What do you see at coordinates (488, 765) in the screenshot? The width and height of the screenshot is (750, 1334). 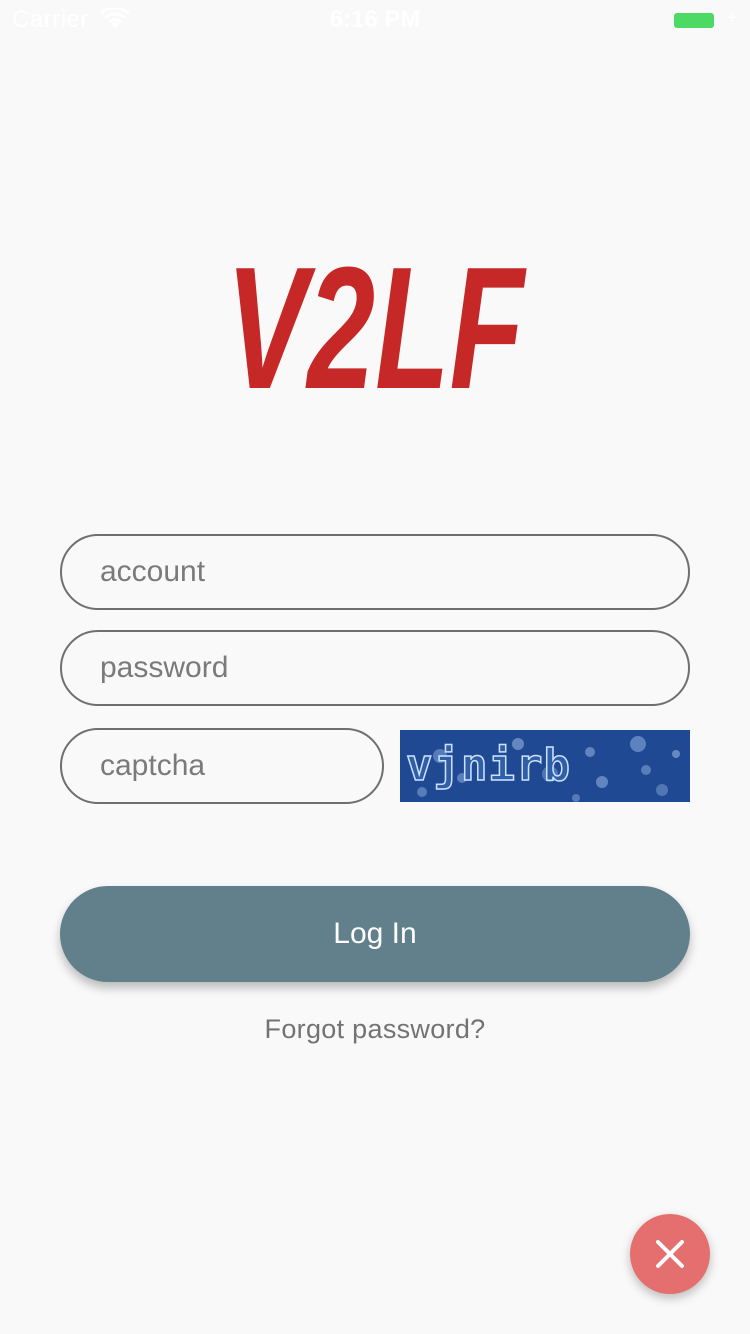 I see `captcha-text: vjnirb` at bounding box center [488, 765].